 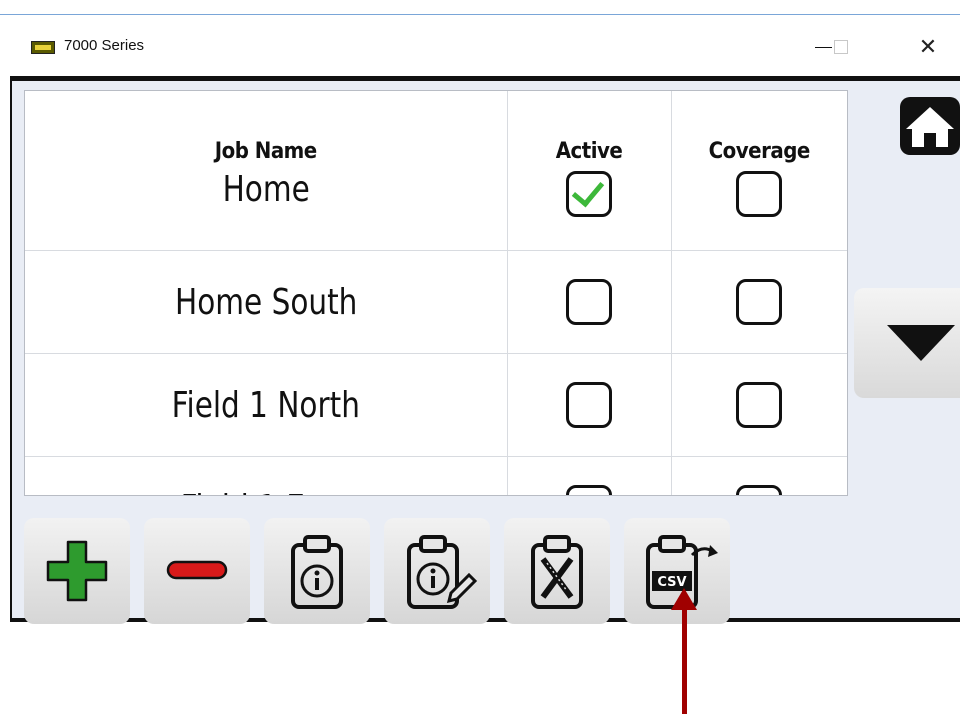 I want to click on close-button: ✕, so click(x=928, y=47).